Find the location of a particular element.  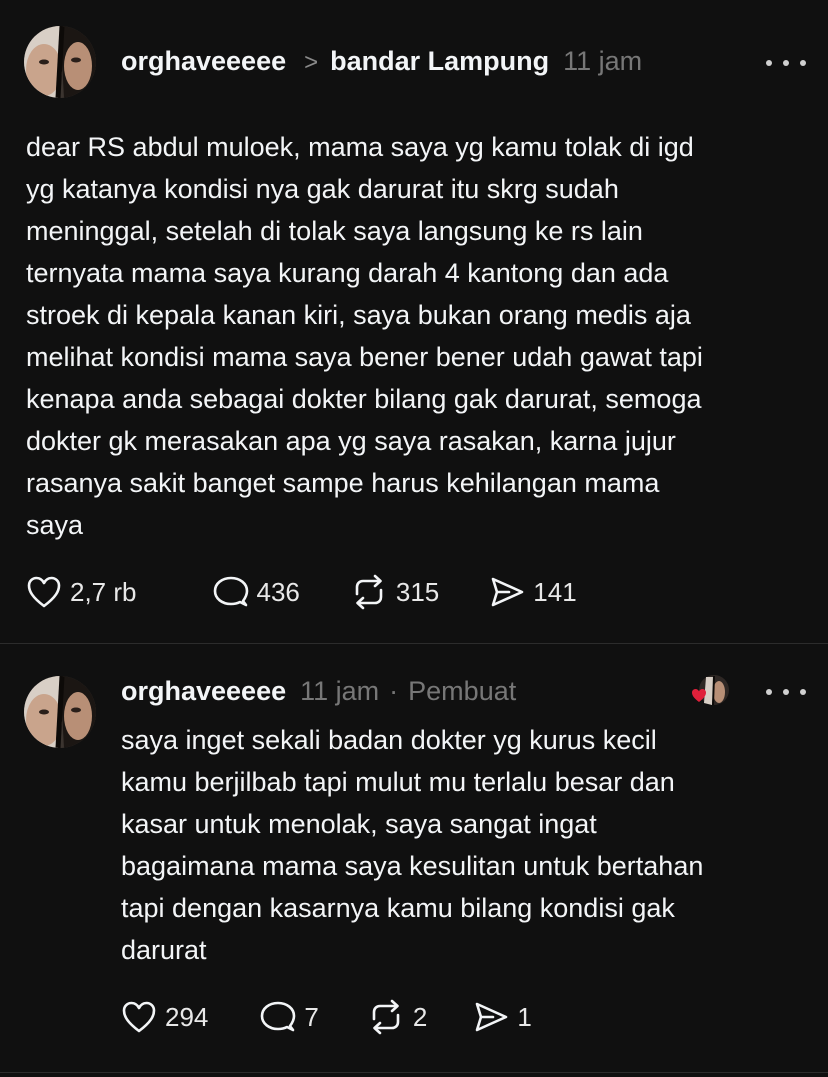

share-button: 1 is located at coordinates (502, 1017).